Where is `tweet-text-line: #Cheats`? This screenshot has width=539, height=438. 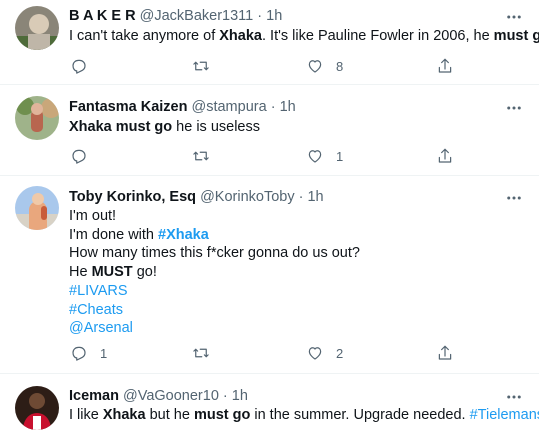 tweet-text-line: #Cheats is located at coordinates (214, 310).